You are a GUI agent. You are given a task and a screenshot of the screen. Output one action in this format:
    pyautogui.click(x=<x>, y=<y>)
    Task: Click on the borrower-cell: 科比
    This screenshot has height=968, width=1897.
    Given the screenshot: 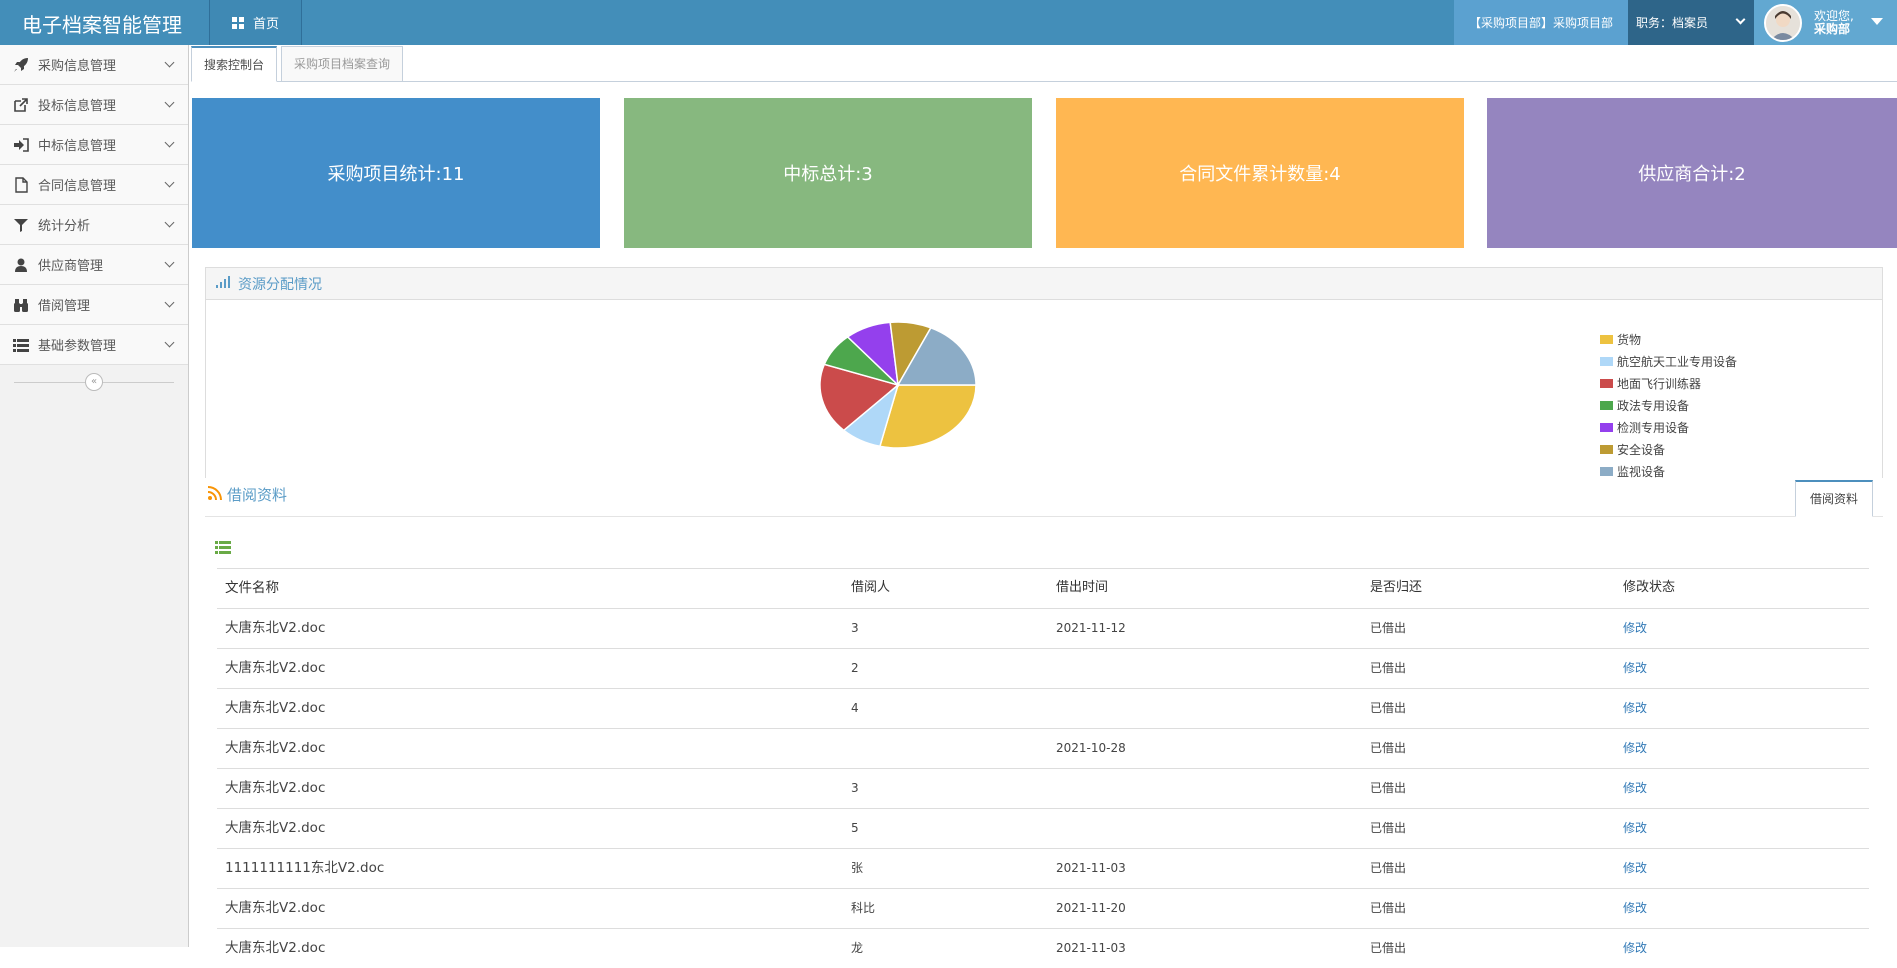 What is the action you would take?
    pyautogui.click(x=863, y=908)
    